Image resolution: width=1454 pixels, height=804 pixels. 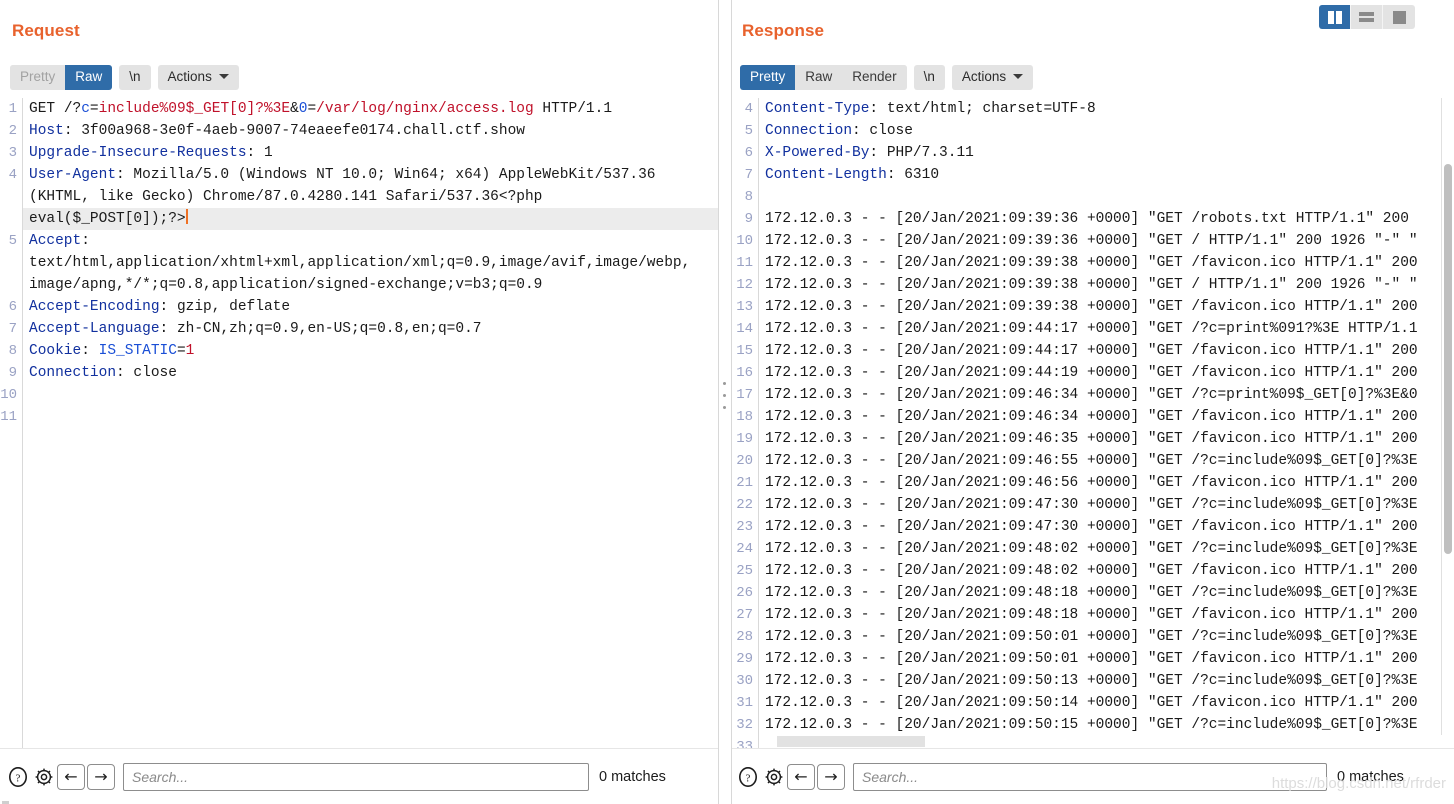 What do you see at coordinates (817, 109) in the screenshot?
I see `header-name: Content-Type` at bounding box center [817, 109].